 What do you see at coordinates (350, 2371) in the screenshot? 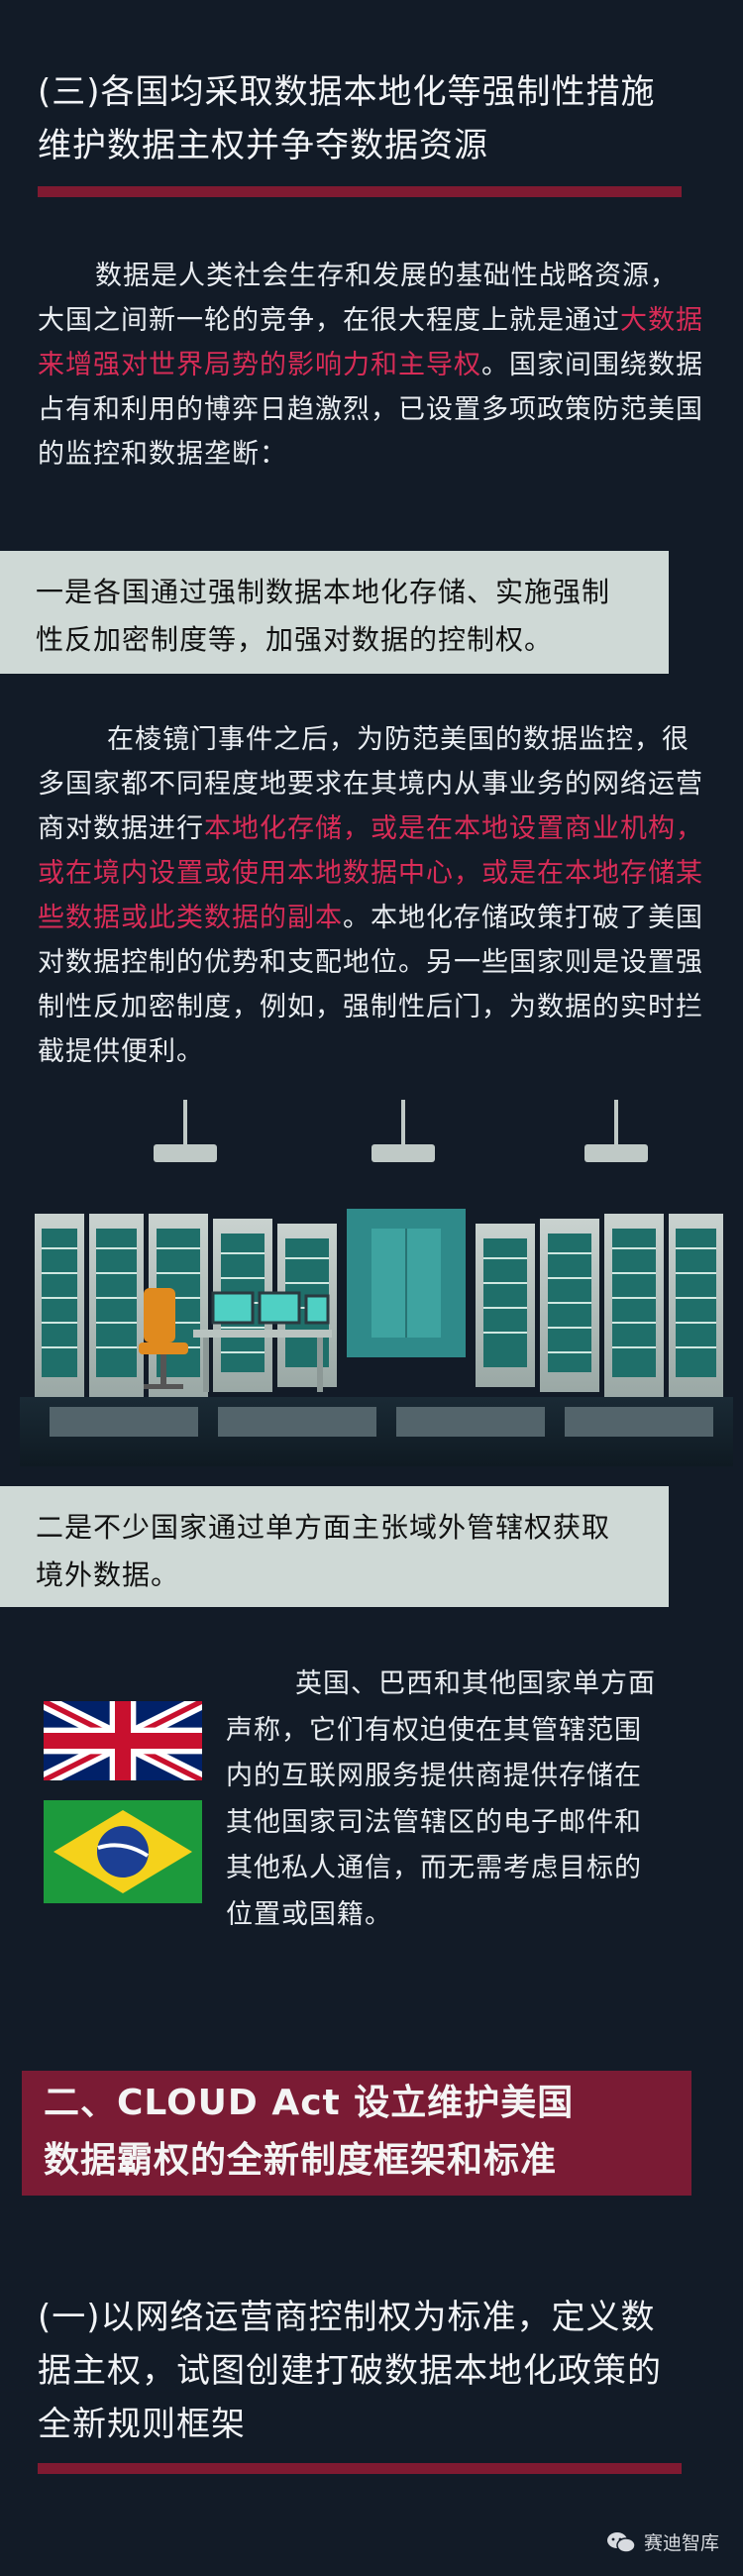
I see `heading2-line-2: 据主权，试图创建打破数据本地化政策的` at bounding box center [350, 2371].